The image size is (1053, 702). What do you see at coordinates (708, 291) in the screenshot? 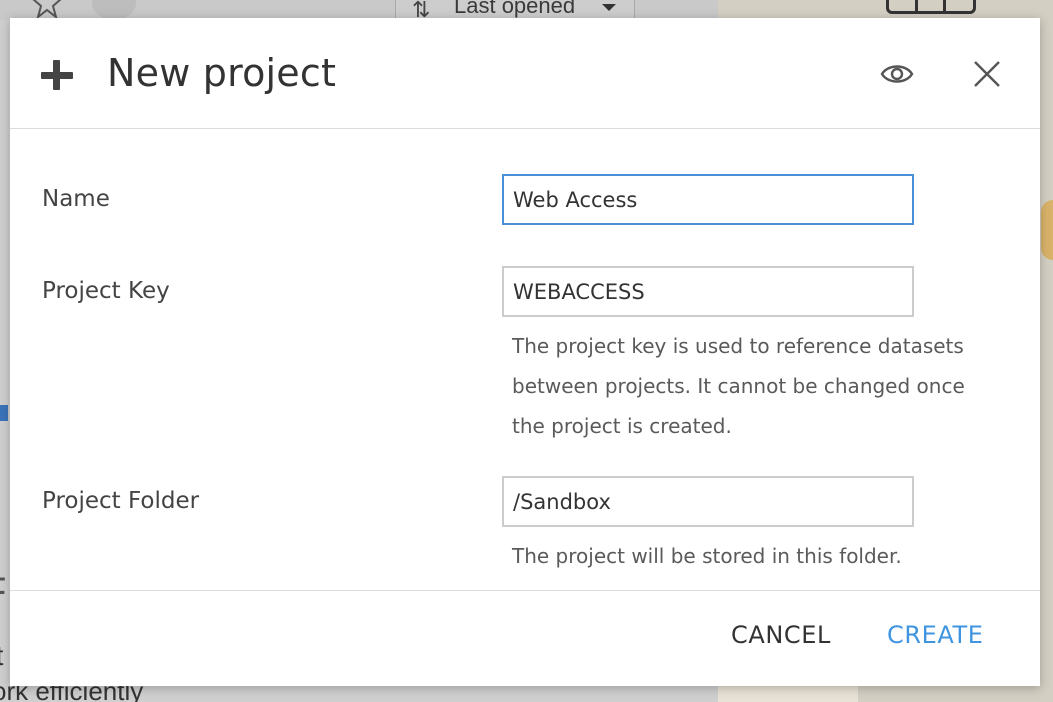
I see `project-key-input` at bounding box center [708, 291].